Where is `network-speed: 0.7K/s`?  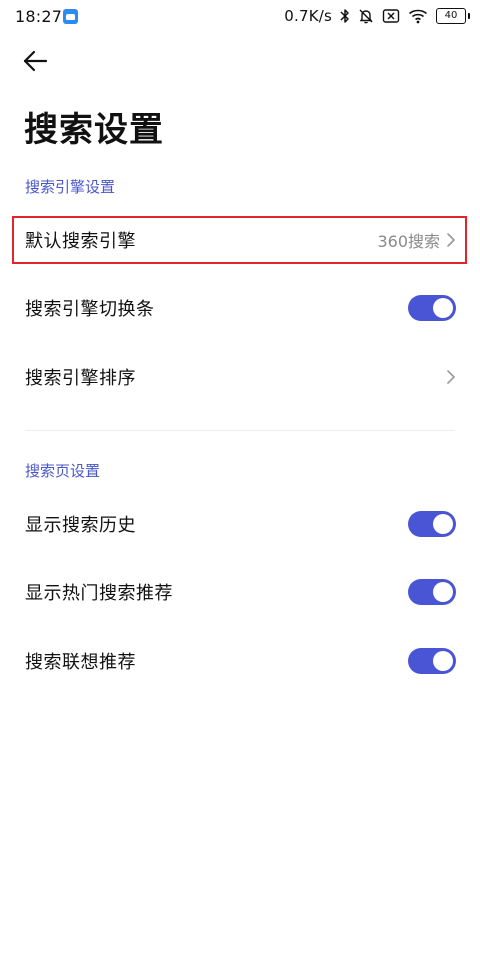
network-speed: 0.7K/s is located at coordinates (308, 16).